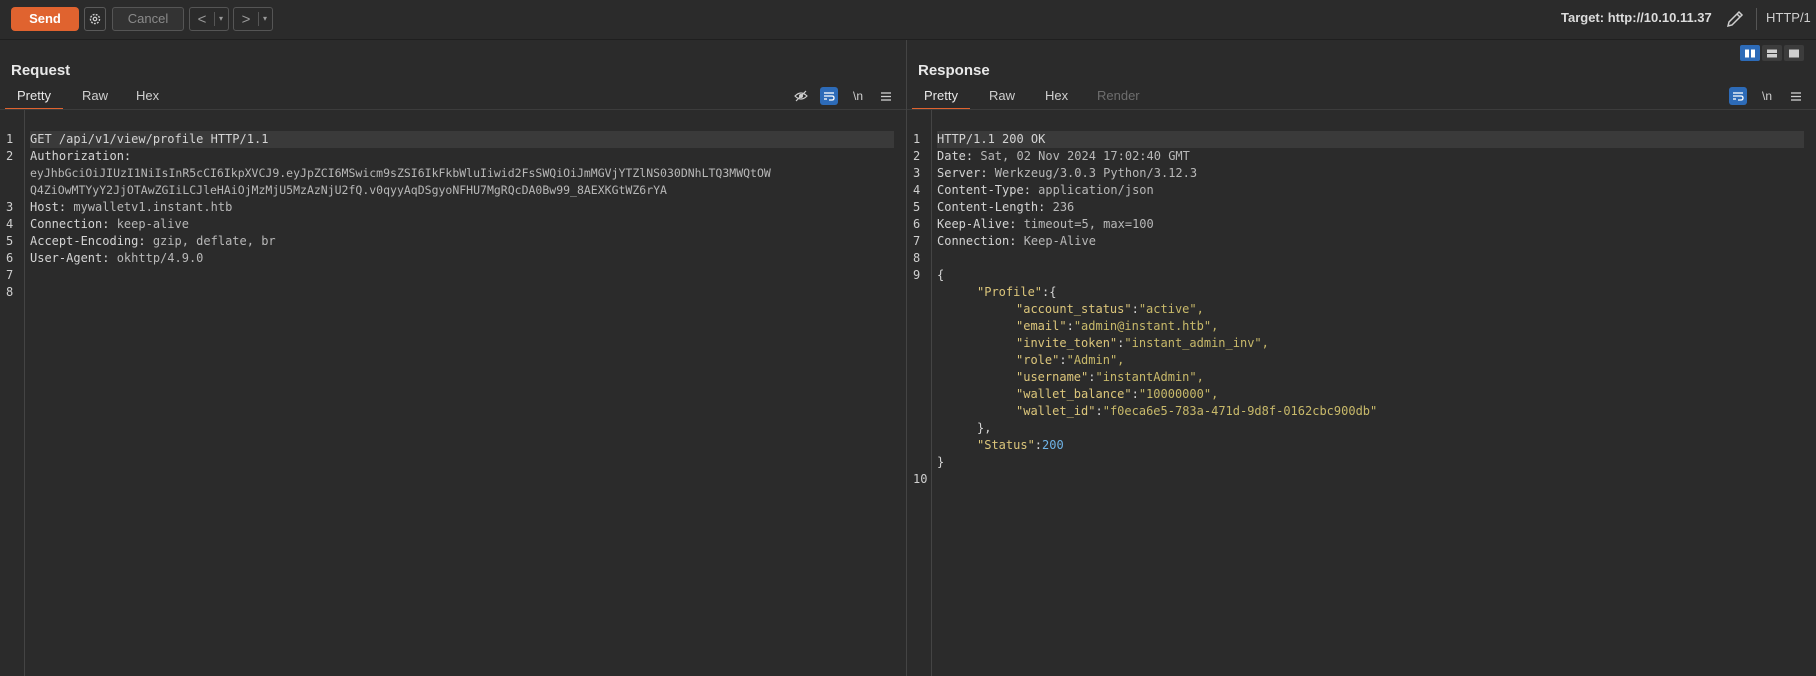  Describe the element at coordinates (1361, 232) in the screenshot. I see `response-line: 7 Connection: Keep-Alive` at that location.